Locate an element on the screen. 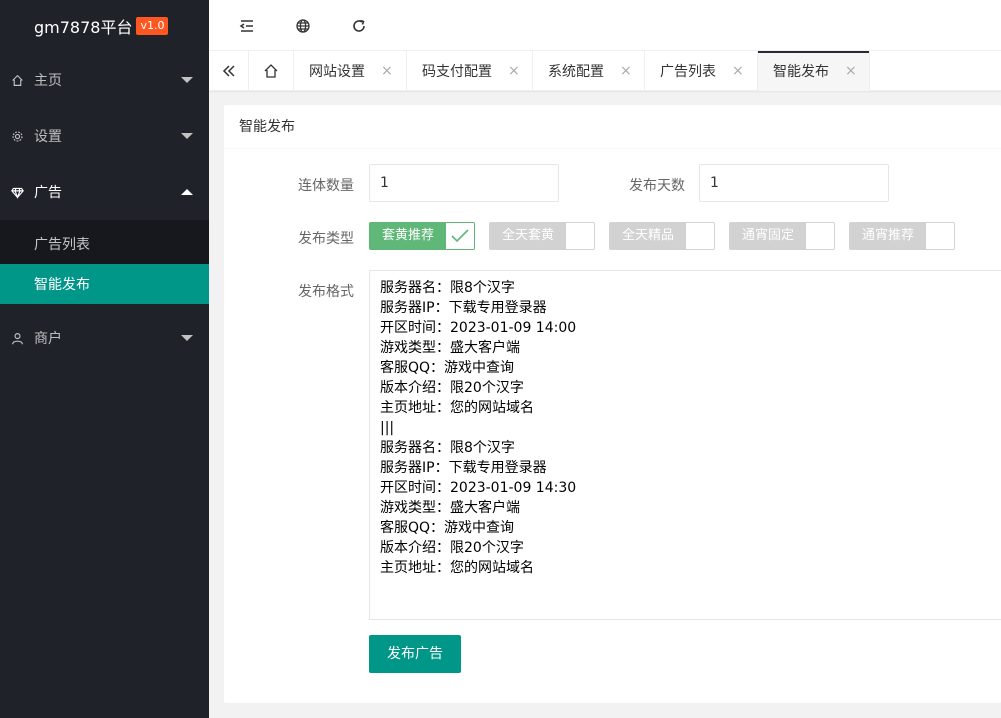 This screenshot has width=1001, height=718. days-input: 1 is located at coordinates (794, 183).